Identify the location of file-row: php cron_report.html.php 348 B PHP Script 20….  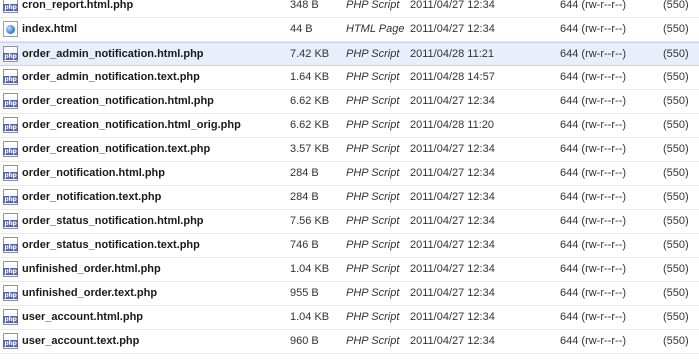
(349, 9).